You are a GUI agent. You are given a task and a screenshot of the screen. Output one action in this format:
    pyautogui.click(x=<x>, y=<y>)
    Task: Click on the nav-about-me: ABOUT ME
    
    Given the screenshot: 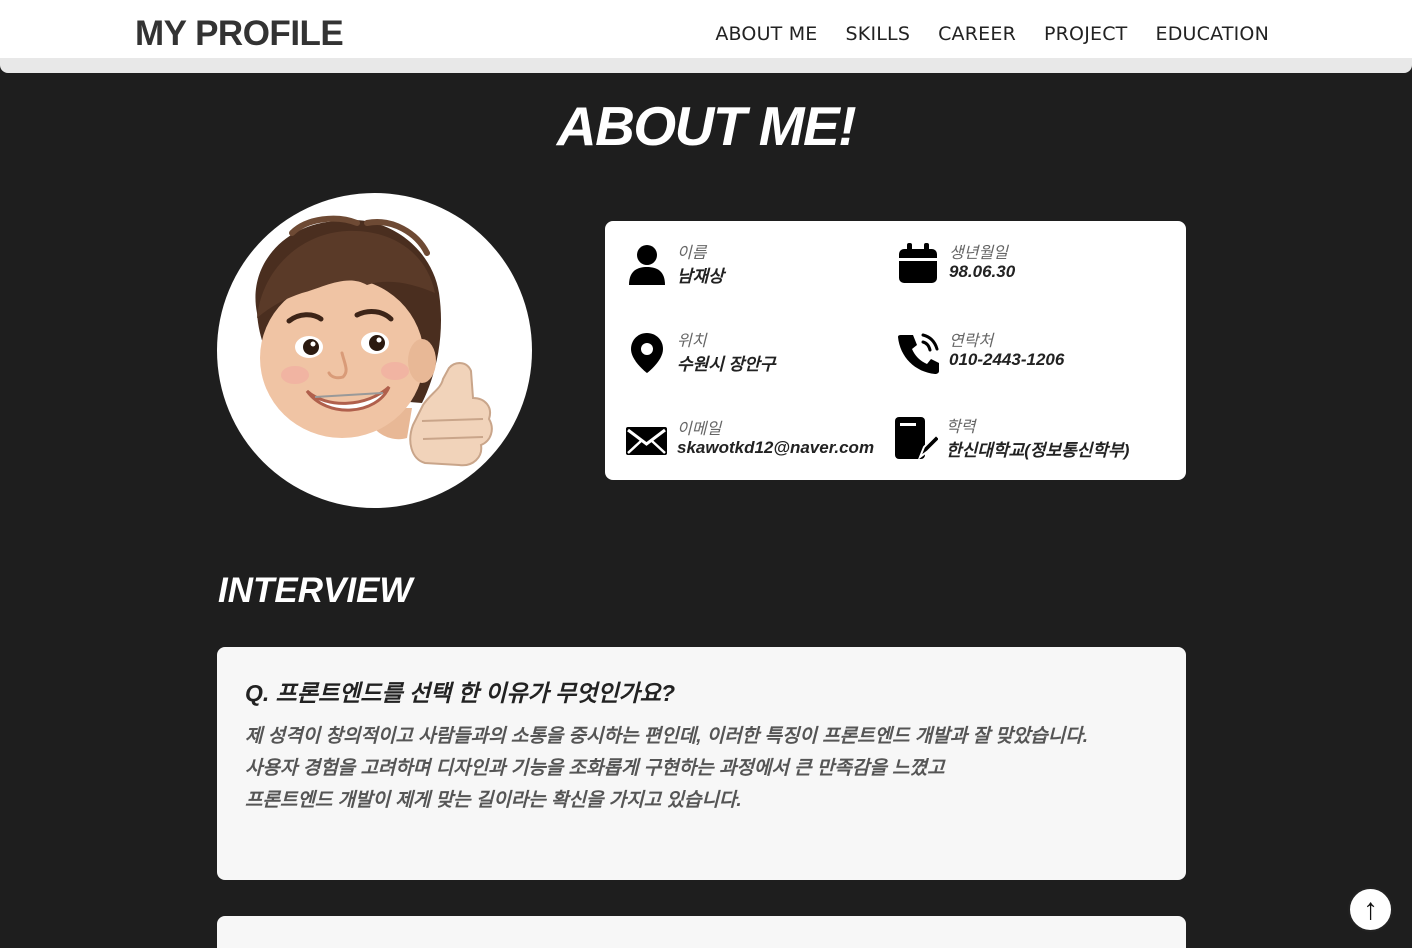 What is the action you would take?
    pyautogui.click(x=766, y=34)
    